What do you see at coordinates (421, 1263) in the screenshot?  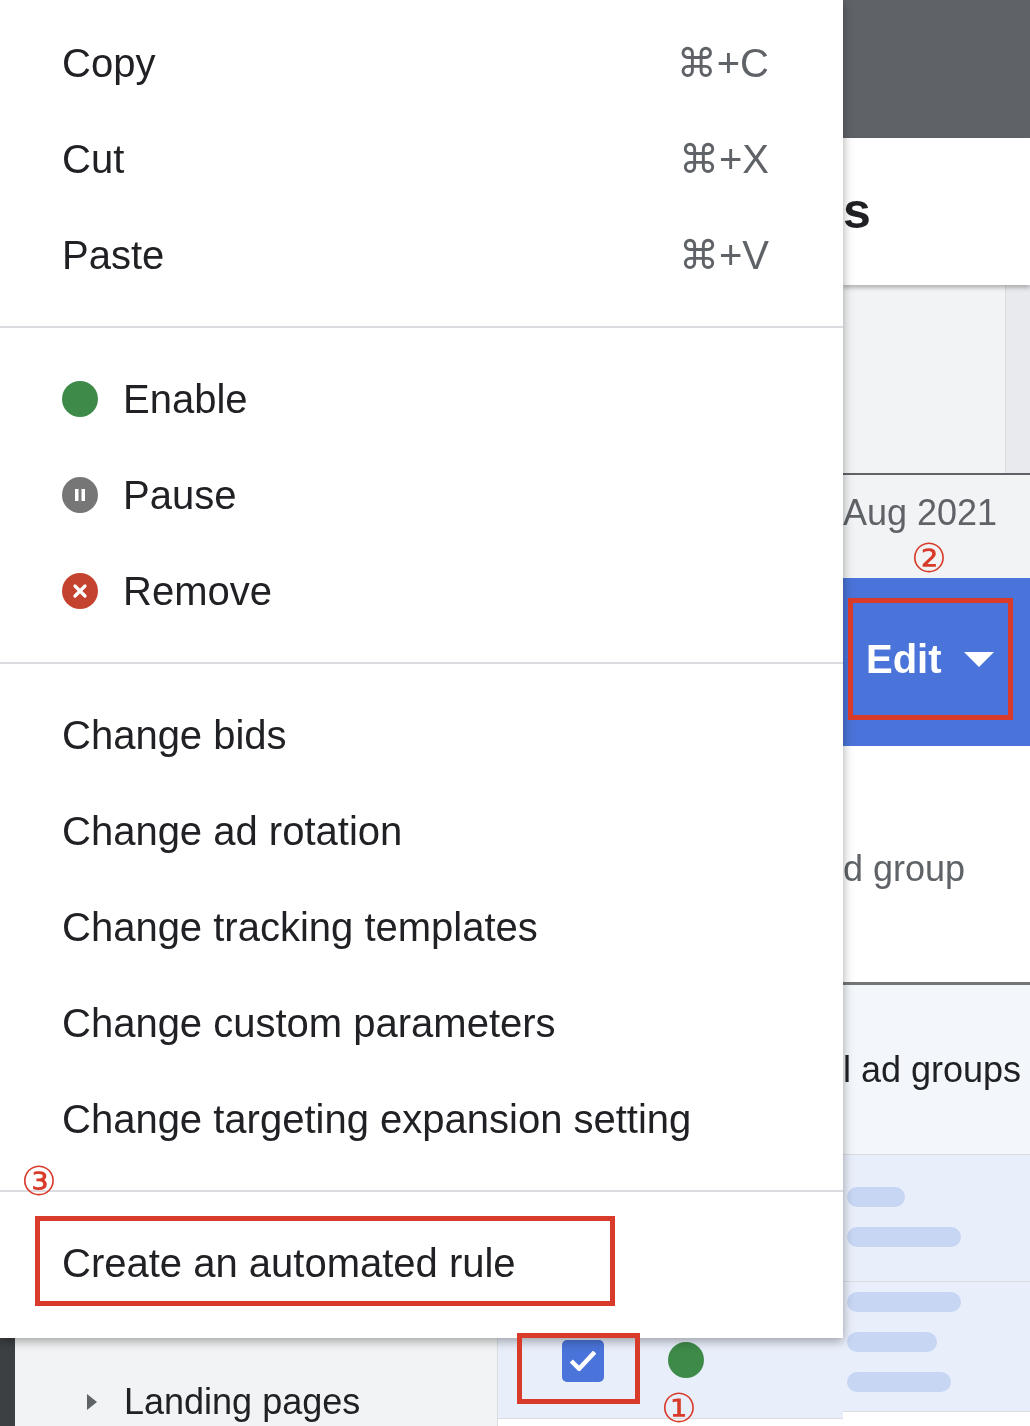 I see `menu-item: Create an automated rule` at bounding box center [421, 1263].